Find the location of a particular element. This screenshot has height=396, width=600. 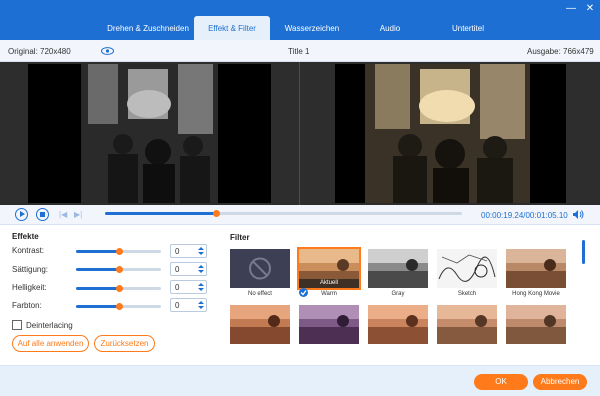

hue-slider is located at coordinates (118, 306).